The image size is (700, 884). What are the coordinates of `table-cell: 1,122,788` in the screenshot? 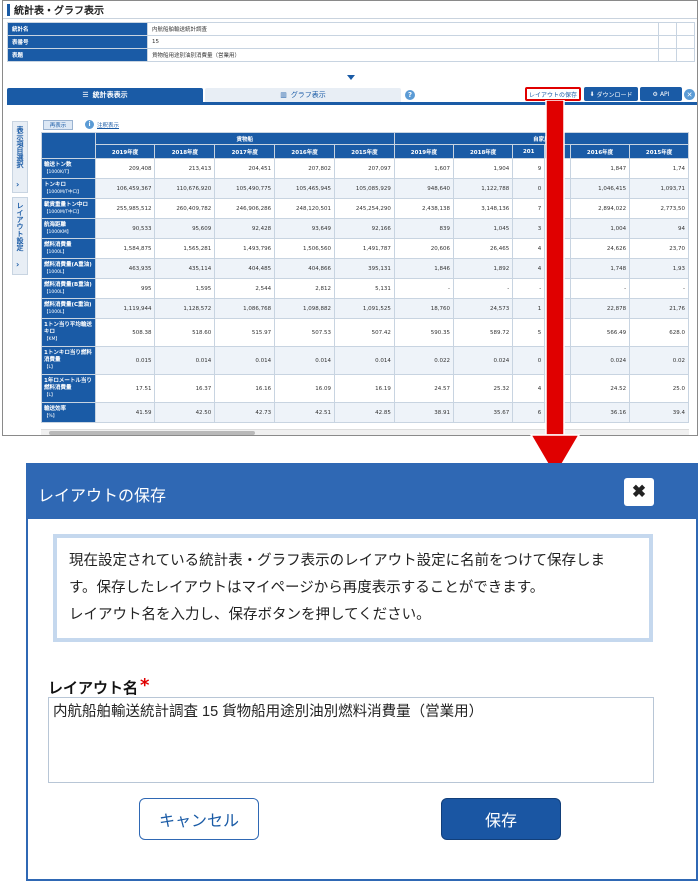 It's located at (483, 188).